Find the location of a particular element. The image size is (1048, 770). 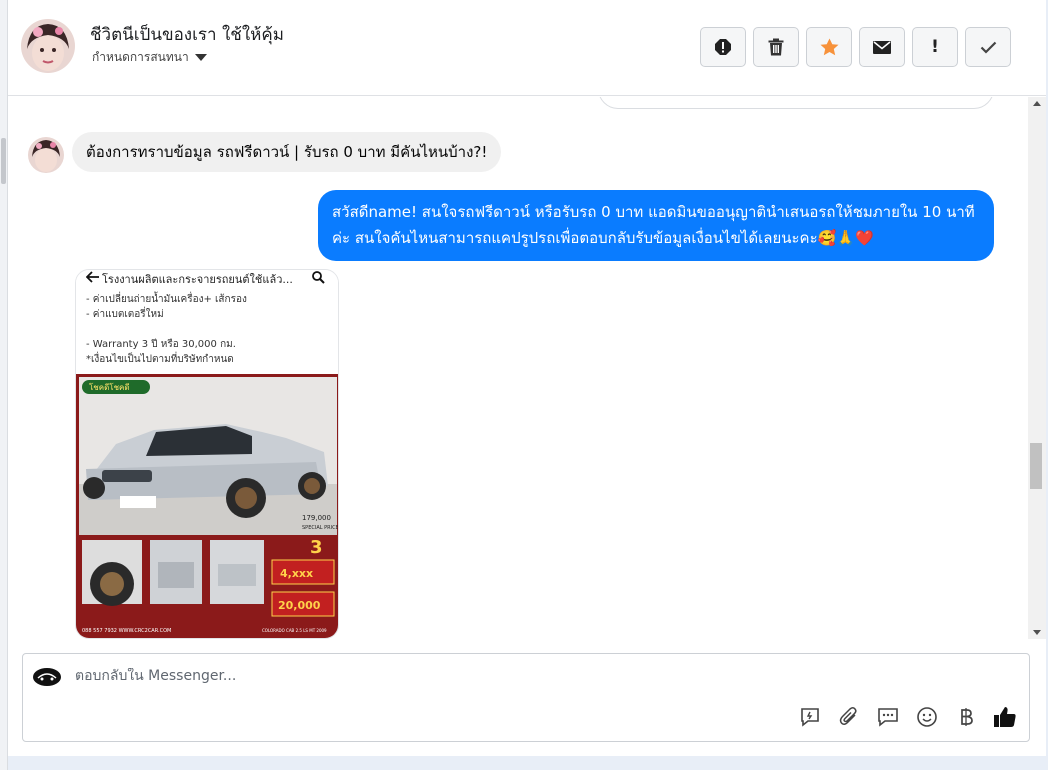

attachment-line: - ค่าเปลี่ยนถ่ายน้ำมันเครื่อง+ เส้กรอง is located at coordinates (166, 299).